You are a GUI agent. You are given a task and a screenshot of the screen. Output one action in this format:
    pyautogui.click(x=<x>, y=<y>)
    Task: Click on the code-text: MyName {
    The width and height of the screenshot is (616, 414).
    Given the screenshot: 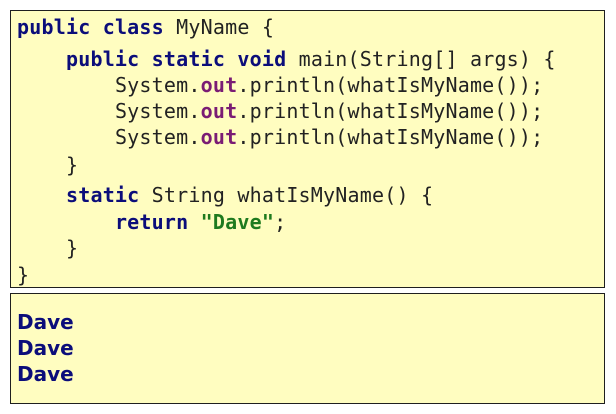 What is the action you would take?
    pyautogui.click(x=219, y=27)
    